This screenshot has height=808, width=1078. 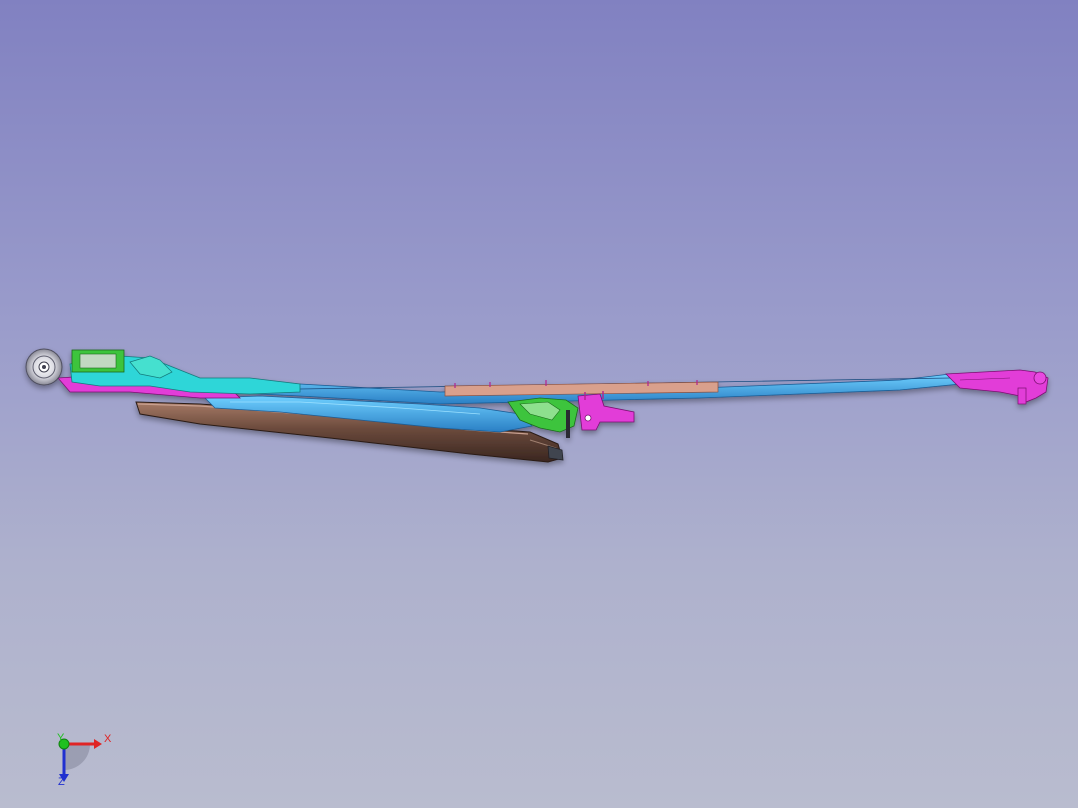 I want to click on axis-triad: X Y Z, so click(x=85, y=762).